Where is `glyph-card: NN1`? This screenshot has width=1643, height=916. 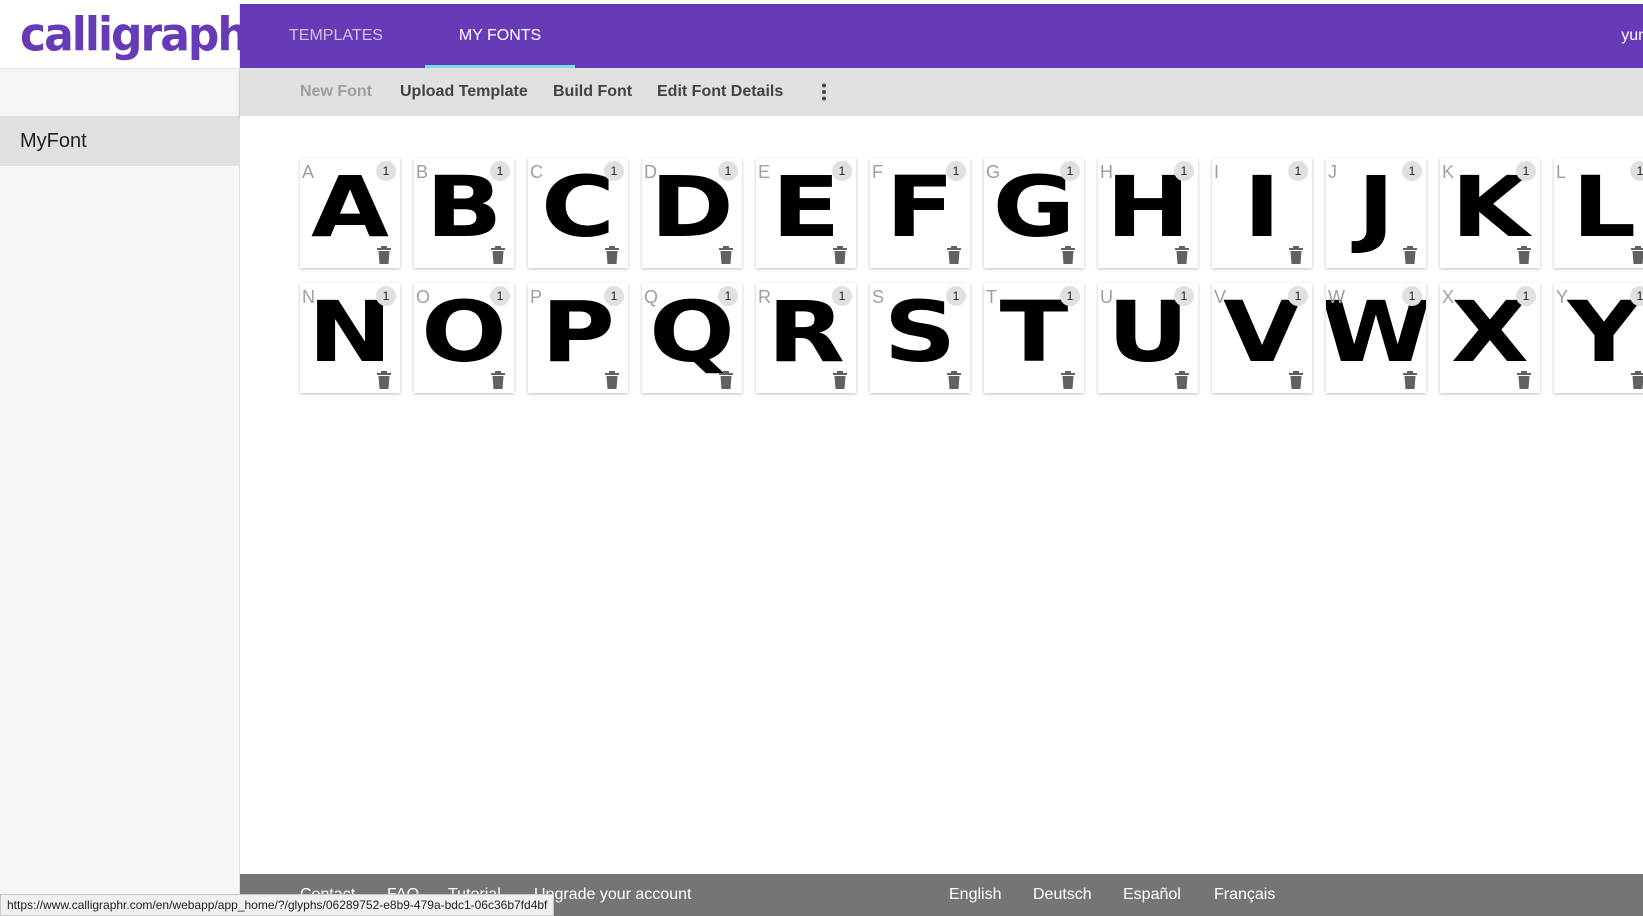
glyph-card: NN1 is located at coordinates (350, 338).